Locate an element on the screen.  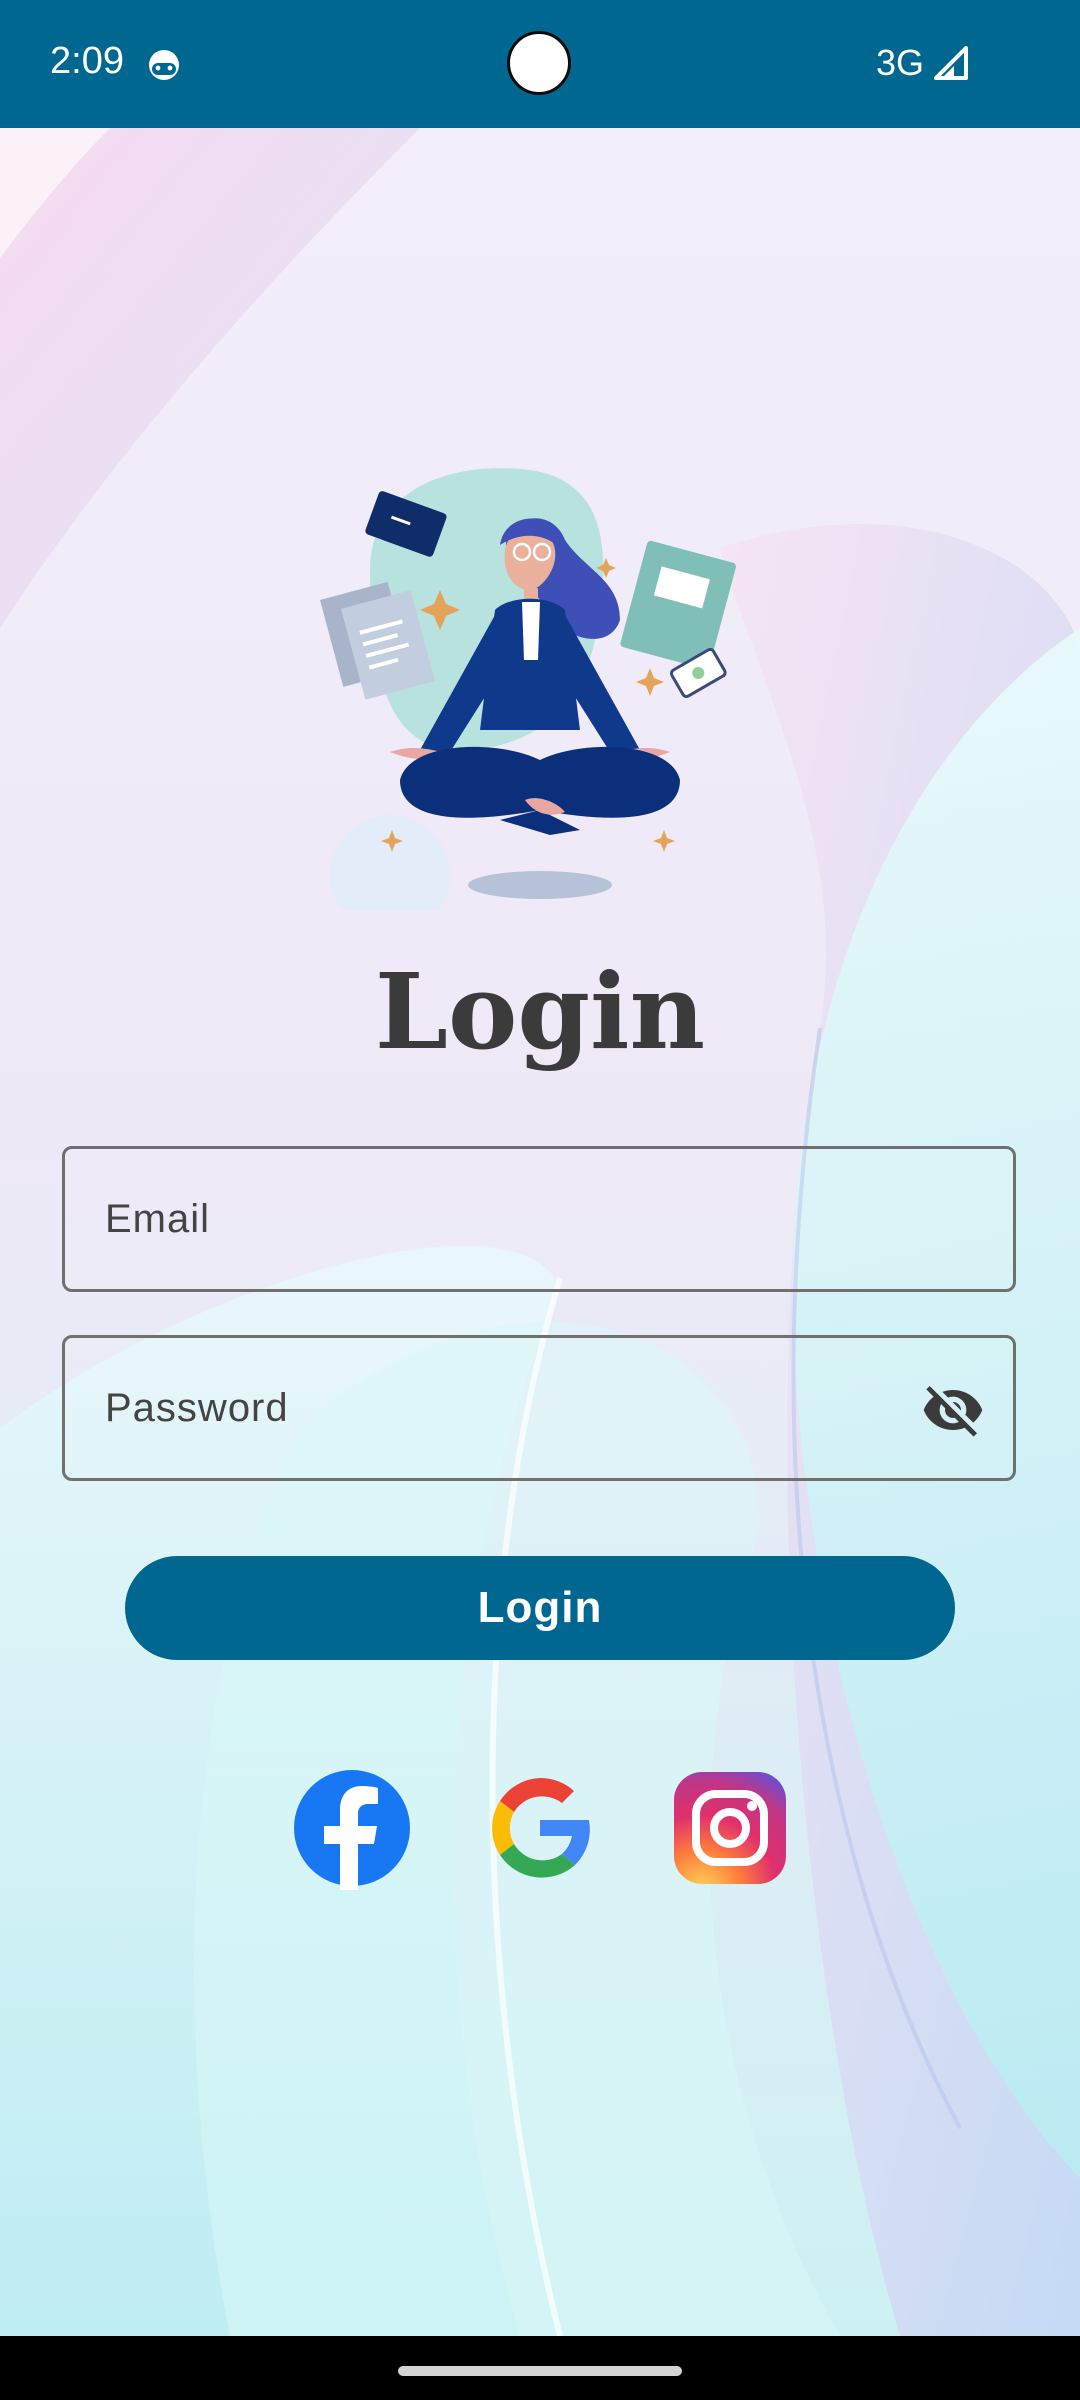
password-input is located at coordinates (539, 1408).